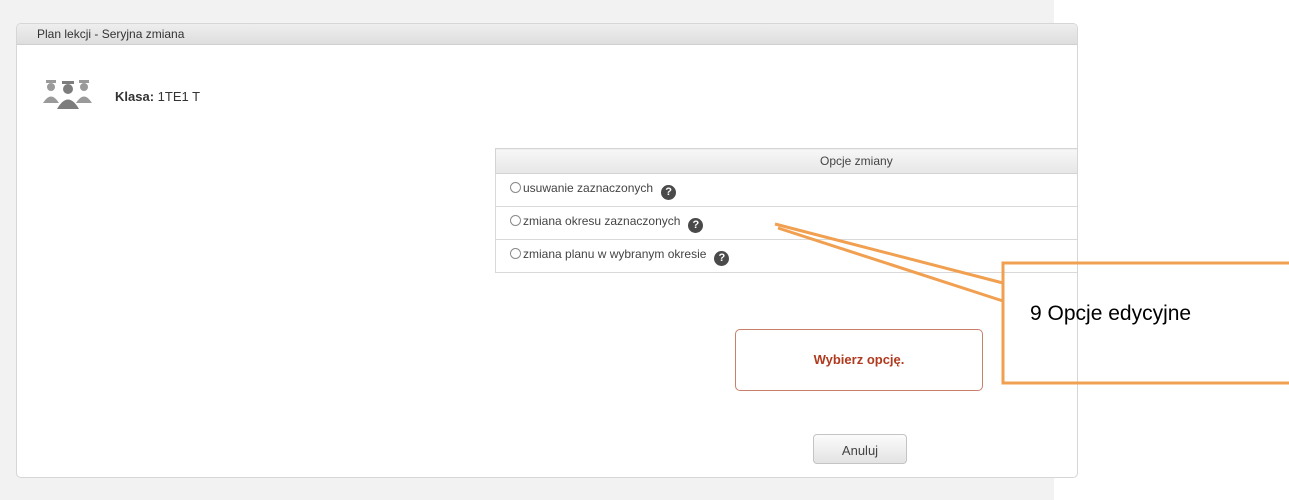 The image size is (1289, 500). I want to click on option-row-change-period: zmiana okresu zaznaczonych?, so click(786, 223).